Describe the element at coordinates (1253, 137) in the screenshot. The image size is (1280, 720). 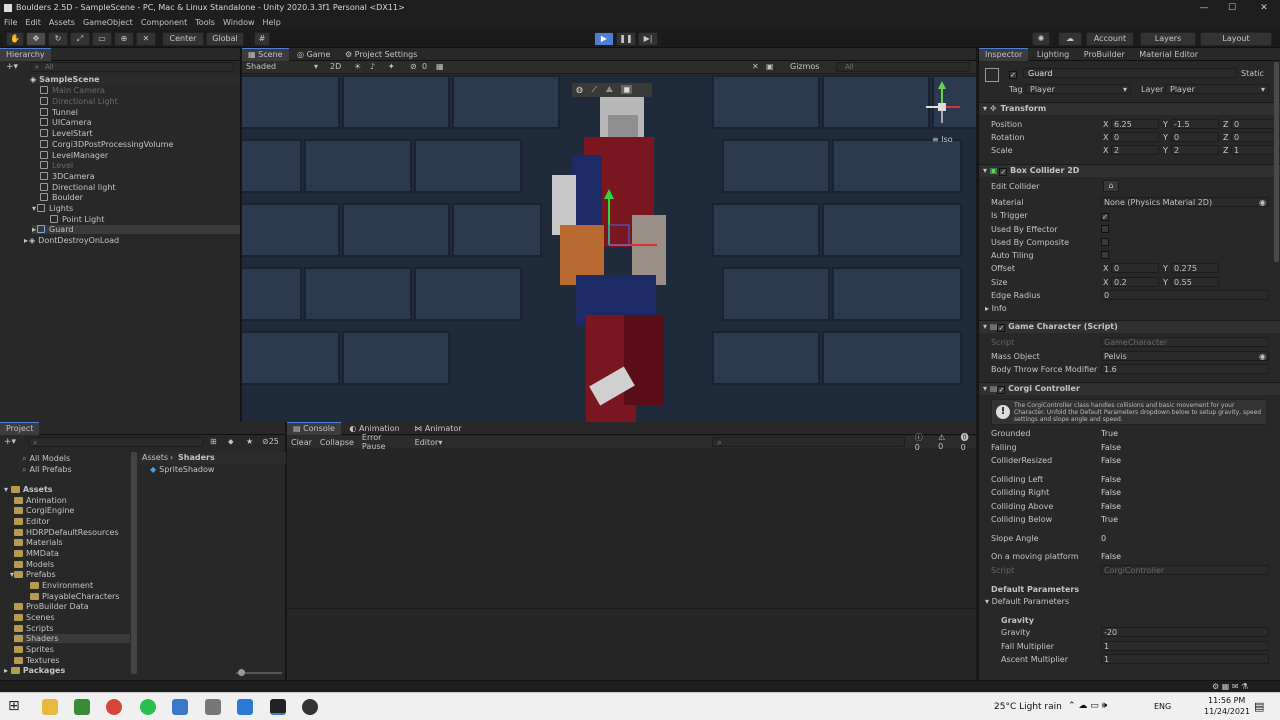
I see `rotation-z-field: 0` at that location.